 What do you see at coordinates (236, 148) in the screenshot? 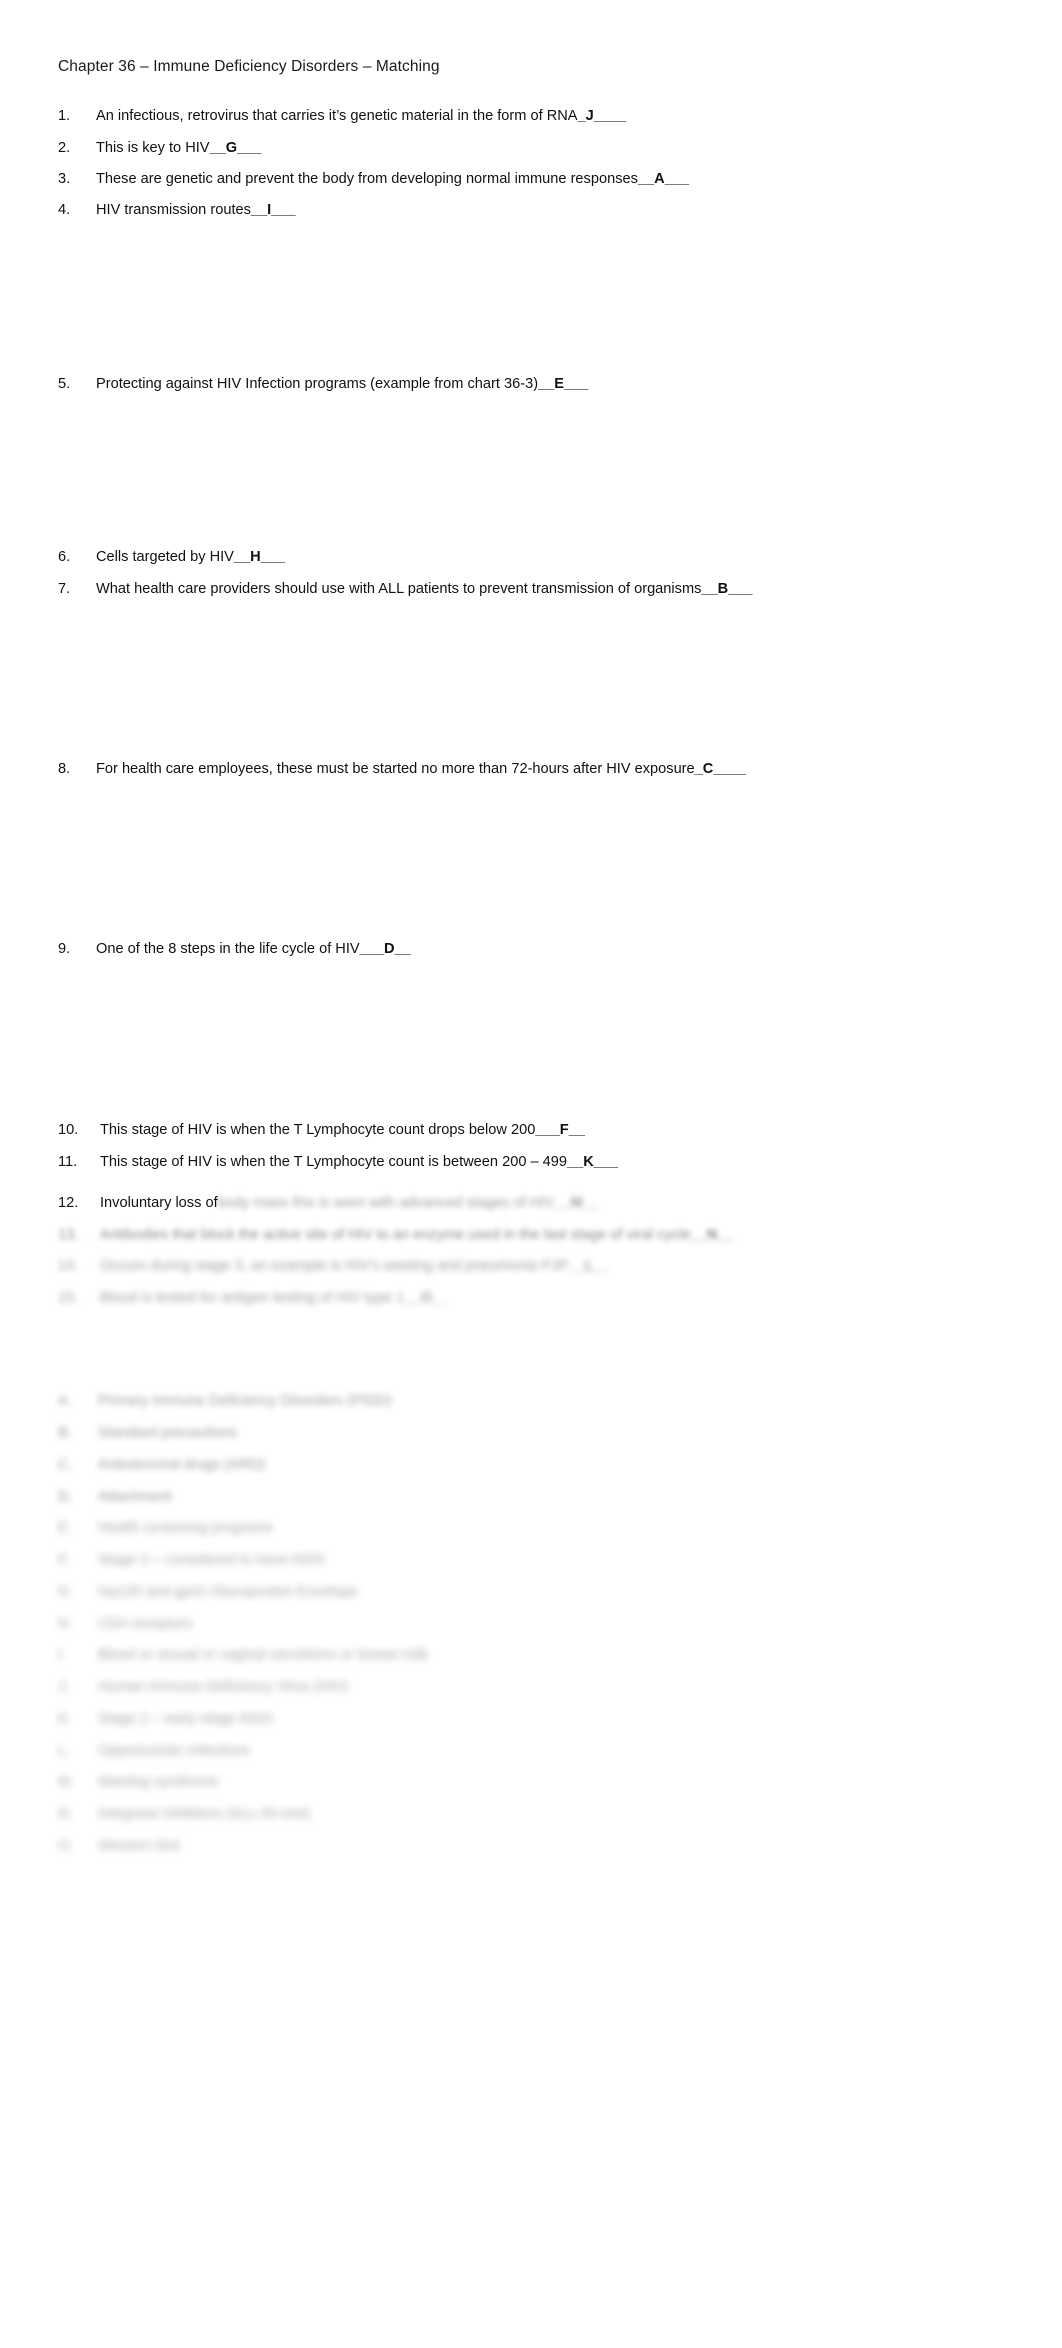
I see `answer-blank: __G___` at bounding box center [236, 148].